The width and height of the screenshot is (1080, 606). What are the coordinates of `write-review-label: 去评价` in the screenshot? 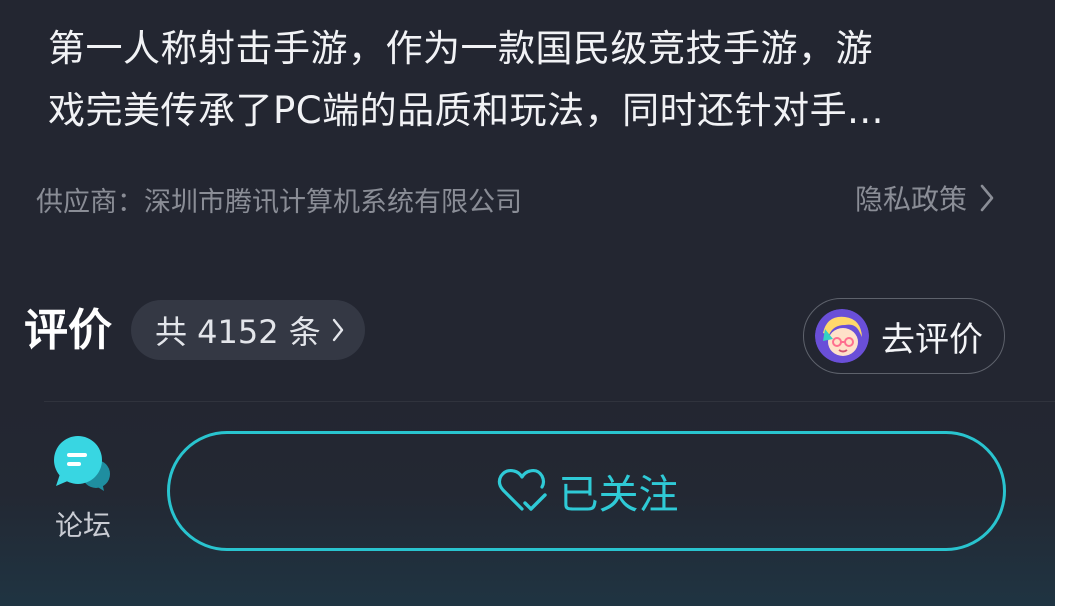 It's located at (932, 339).